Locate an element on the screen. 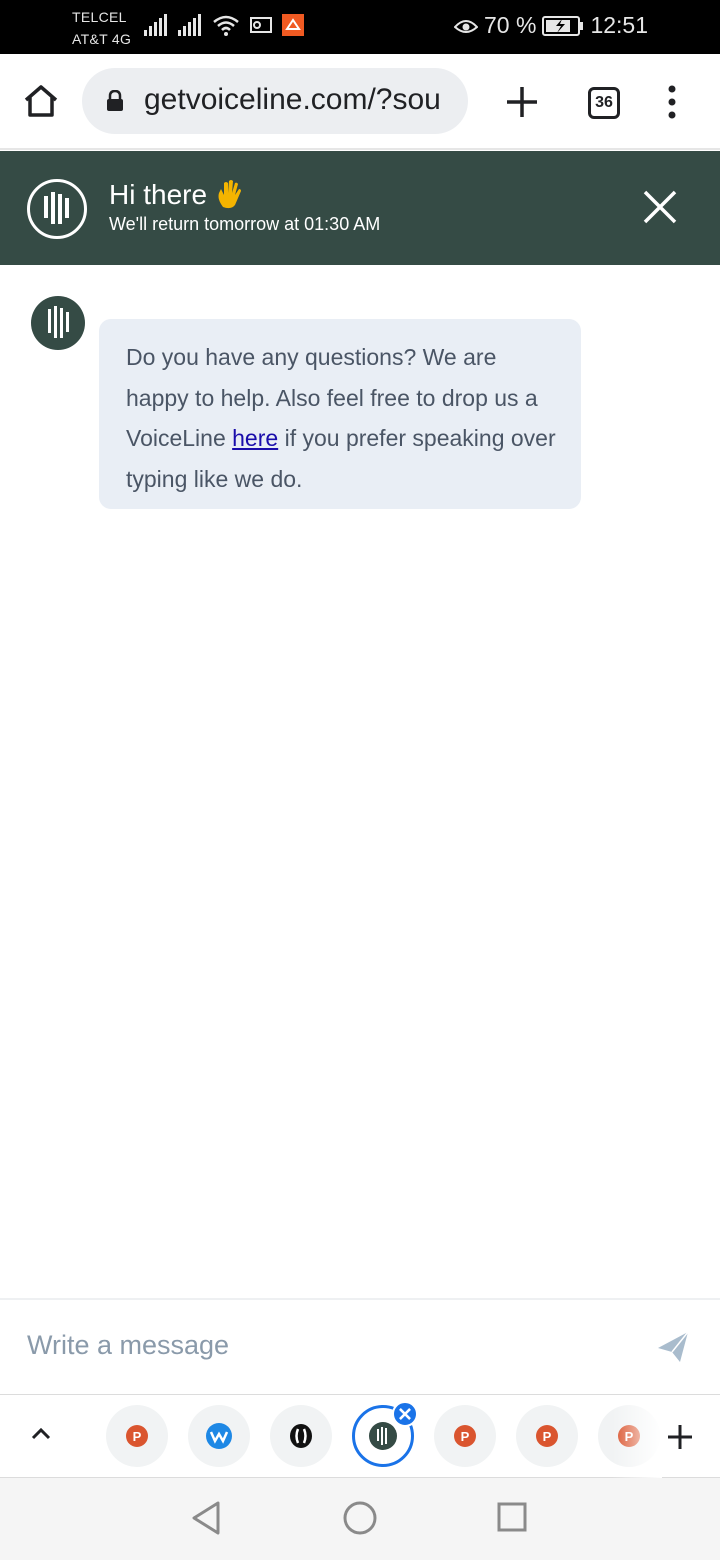 The width and height of the screenshot is (720, 1560). agent-avatar is located at coordinates (58, 323).